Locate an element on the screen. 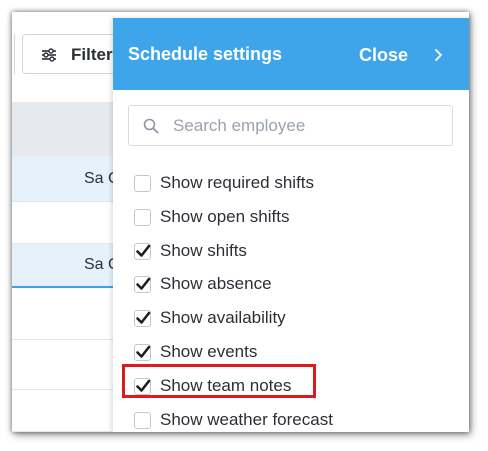  search-icon is located at coordinates (151, 126).